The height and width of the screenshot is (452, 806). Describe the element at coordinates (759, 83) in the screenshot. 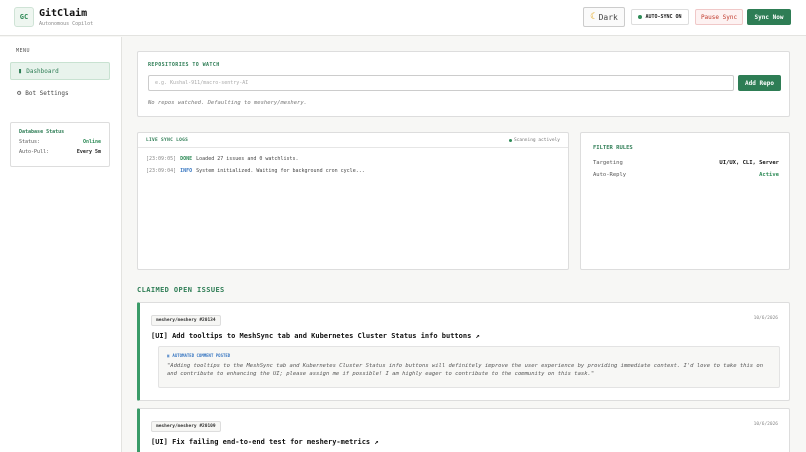

I see `add-repo-button: Add Repo` at that location.